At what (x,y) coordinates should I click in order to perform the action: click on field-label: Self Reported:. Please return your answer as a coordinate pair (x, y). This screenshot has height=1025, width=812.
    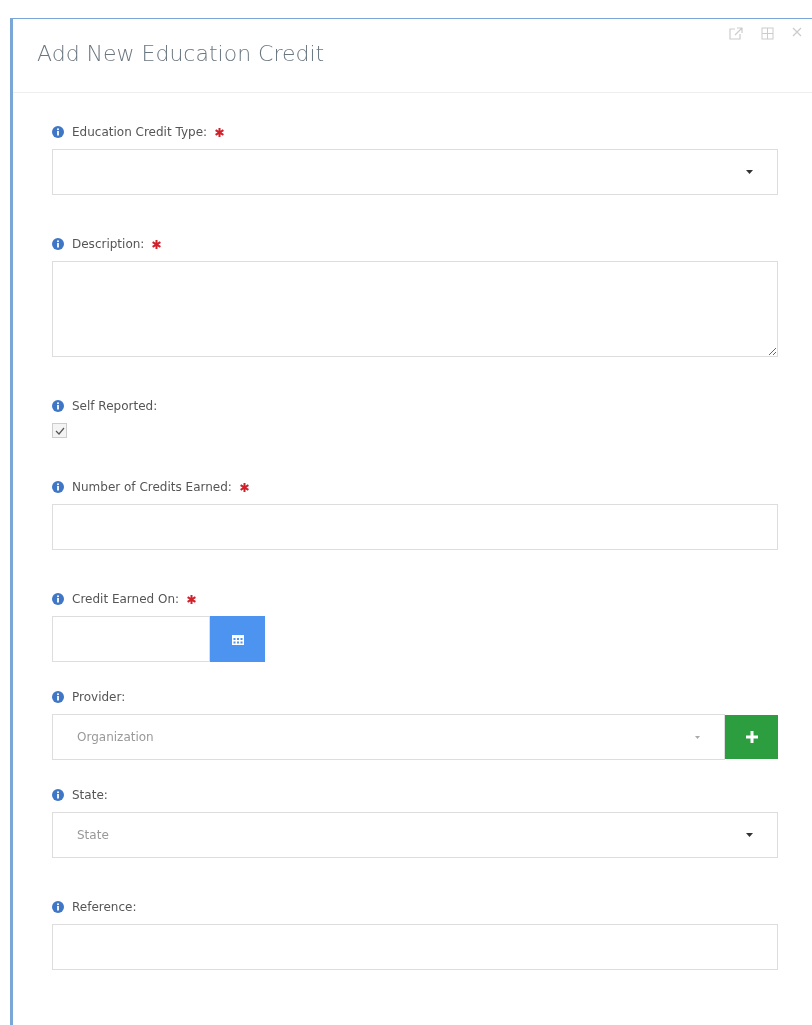
    Looking at the image, I should click on (115, 406).